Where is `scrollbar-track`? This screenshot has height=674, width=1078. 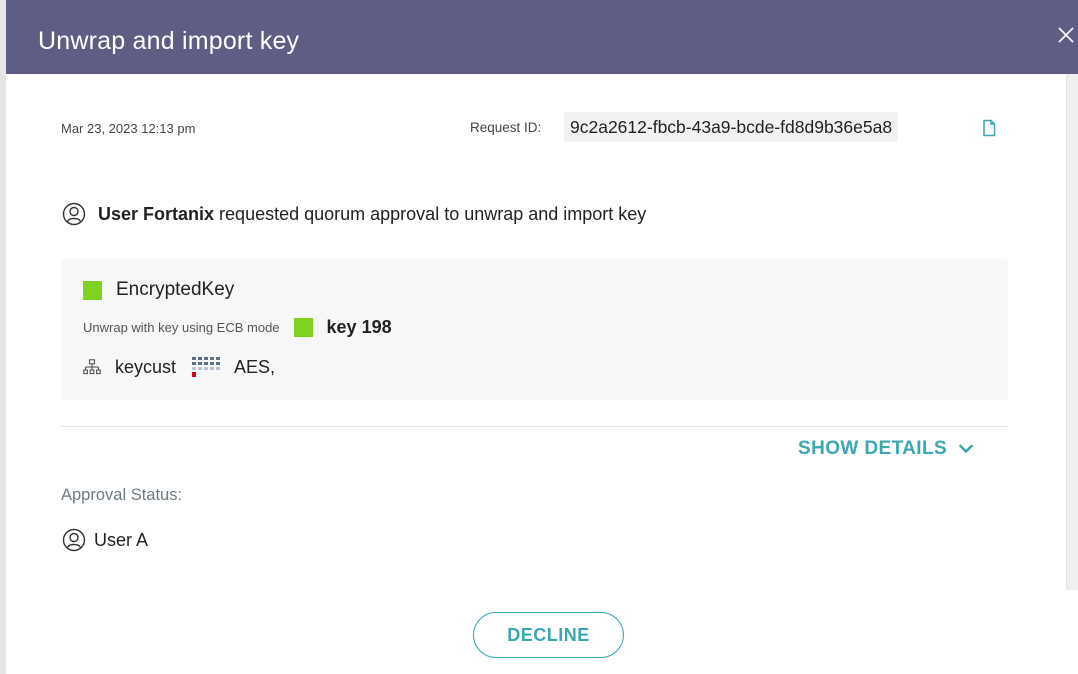 scrollbar-track is located at coordinates (1072, 332).